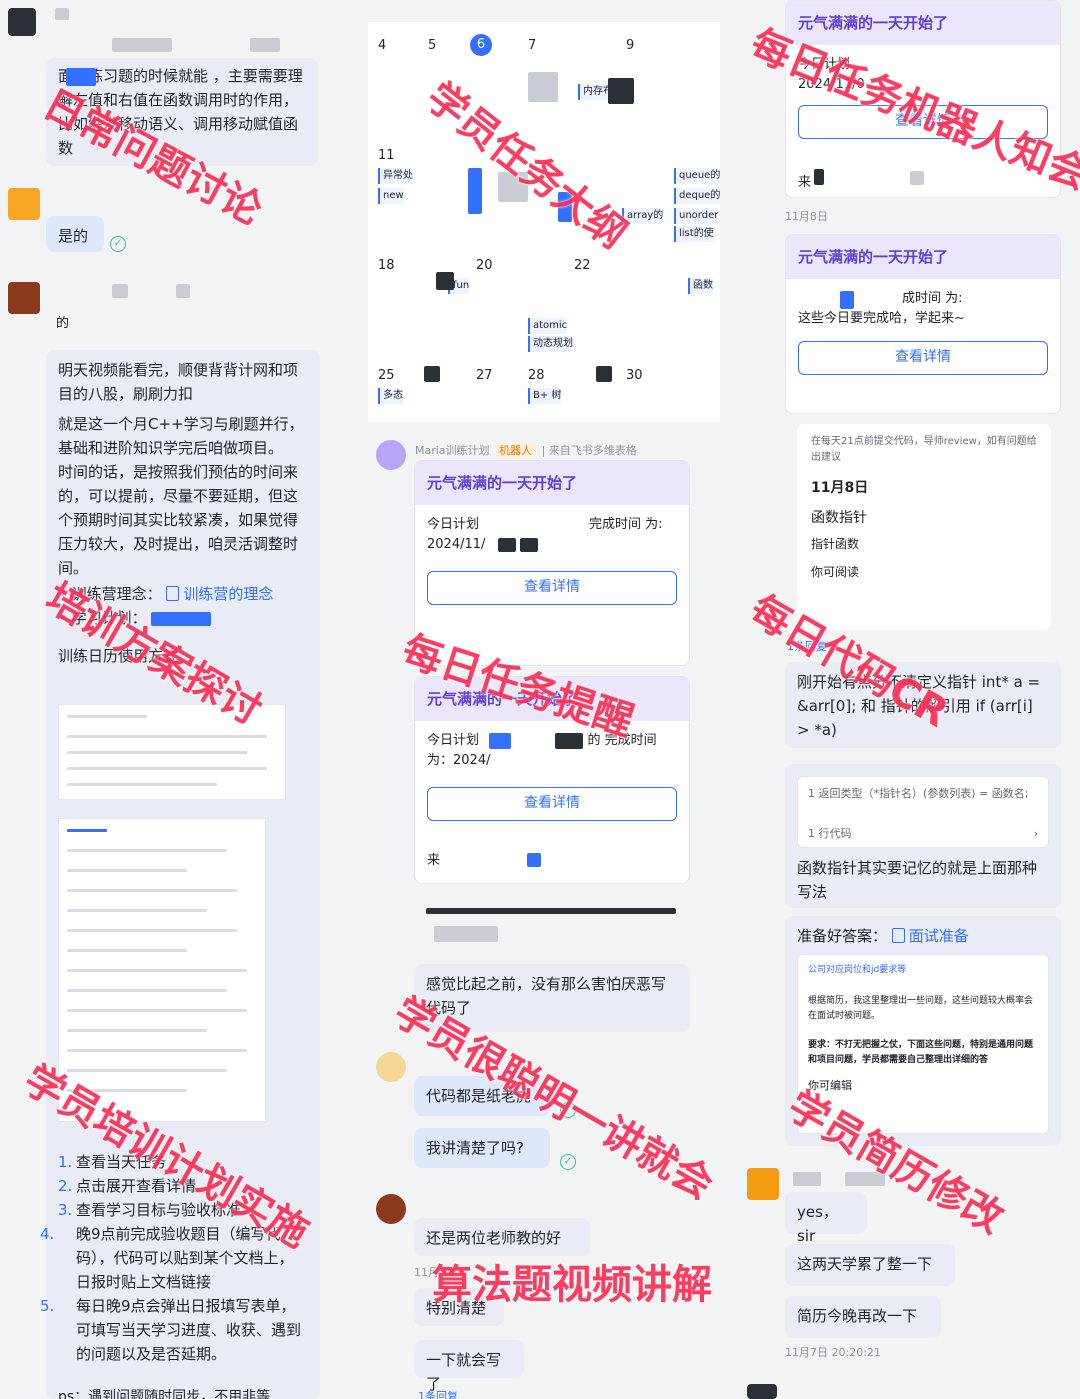 This screenshot has height=1399, width=1080. Describe the element at coordinates (164, 1394) in the screenshot. I see `footer-text: ps：遇到问题随时同步，不用非等` at that location.